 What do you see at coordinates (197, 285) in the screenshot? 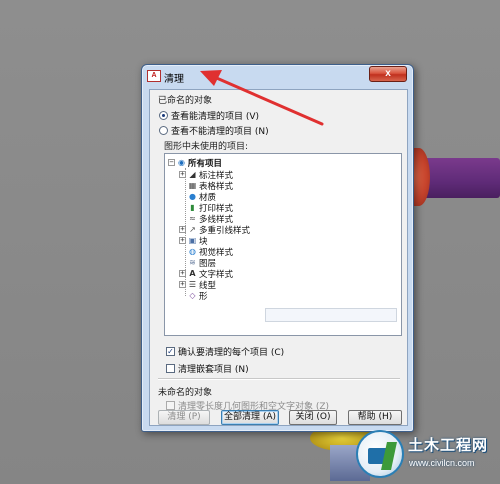
I see `tree-item-linetype: + ☰ 线型` at bounding box center [197, 285].